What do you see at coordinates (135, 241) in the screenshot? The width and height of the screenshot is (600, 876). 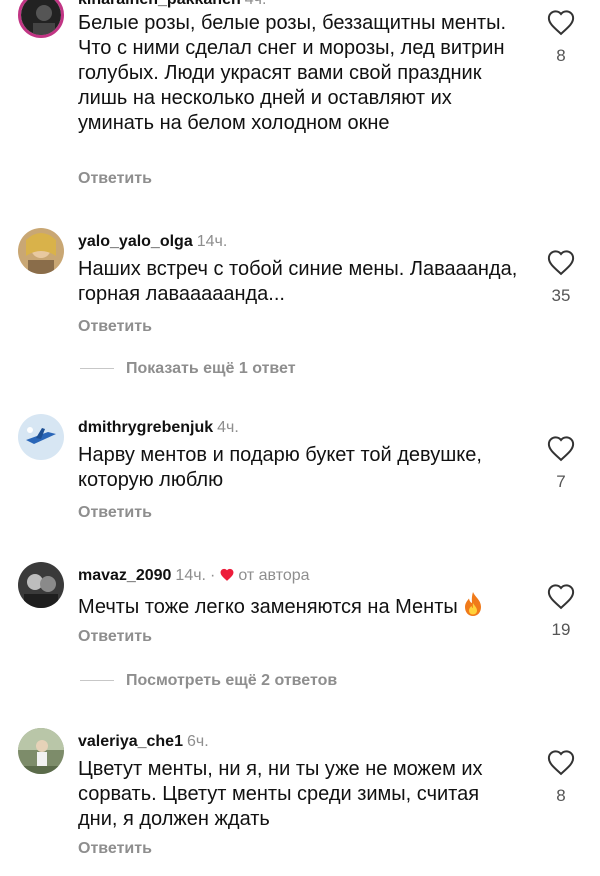 I see `username: yalo_yalo_olga` at bounding box center [135, 241].